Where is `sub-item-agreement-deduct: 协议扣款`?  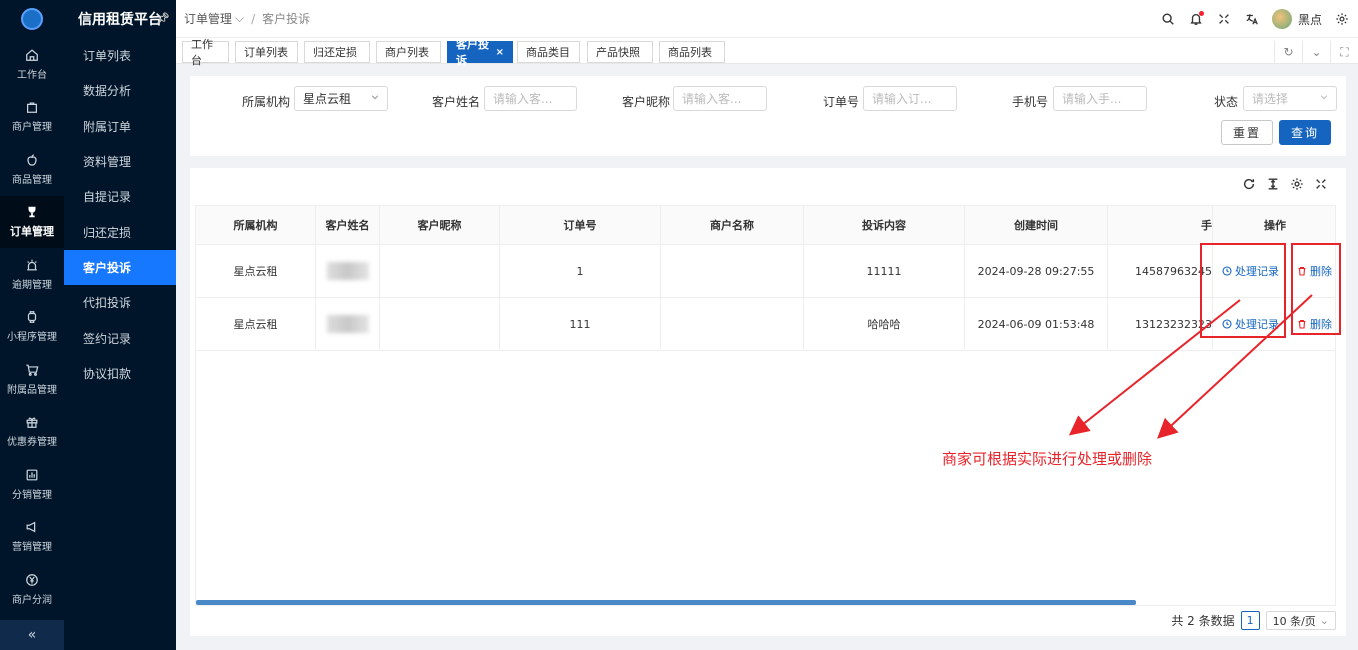 sub-item-agreement-deduct: 协议扣款 is located at coordinates (120, 373).